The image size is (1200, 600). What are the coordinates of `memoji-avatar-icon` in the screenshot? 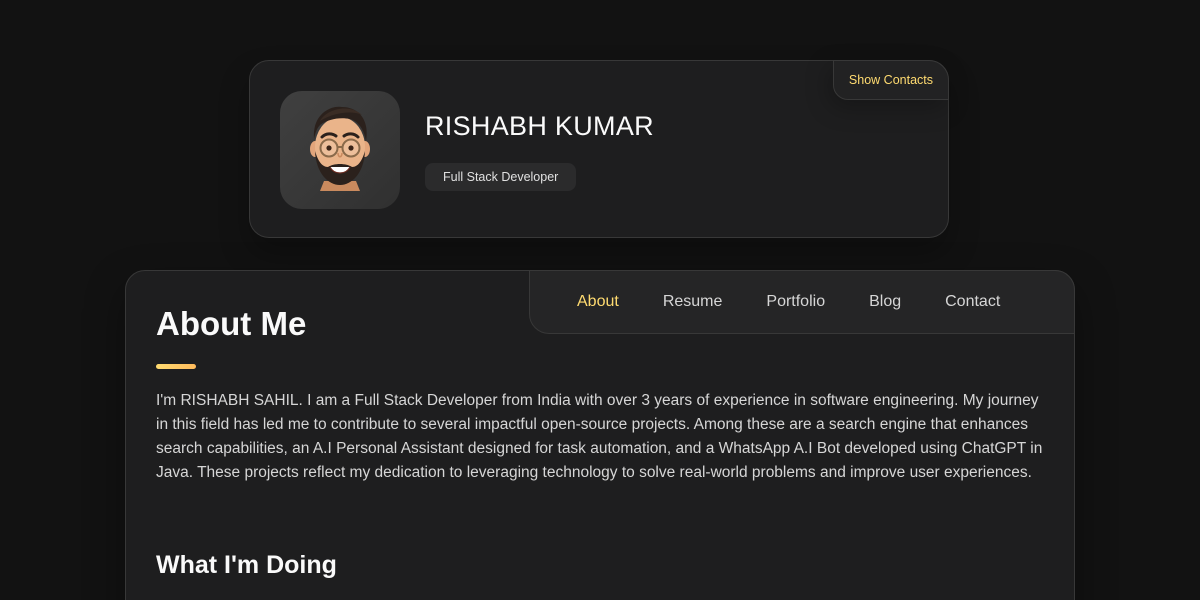 It's located at (340, 148).